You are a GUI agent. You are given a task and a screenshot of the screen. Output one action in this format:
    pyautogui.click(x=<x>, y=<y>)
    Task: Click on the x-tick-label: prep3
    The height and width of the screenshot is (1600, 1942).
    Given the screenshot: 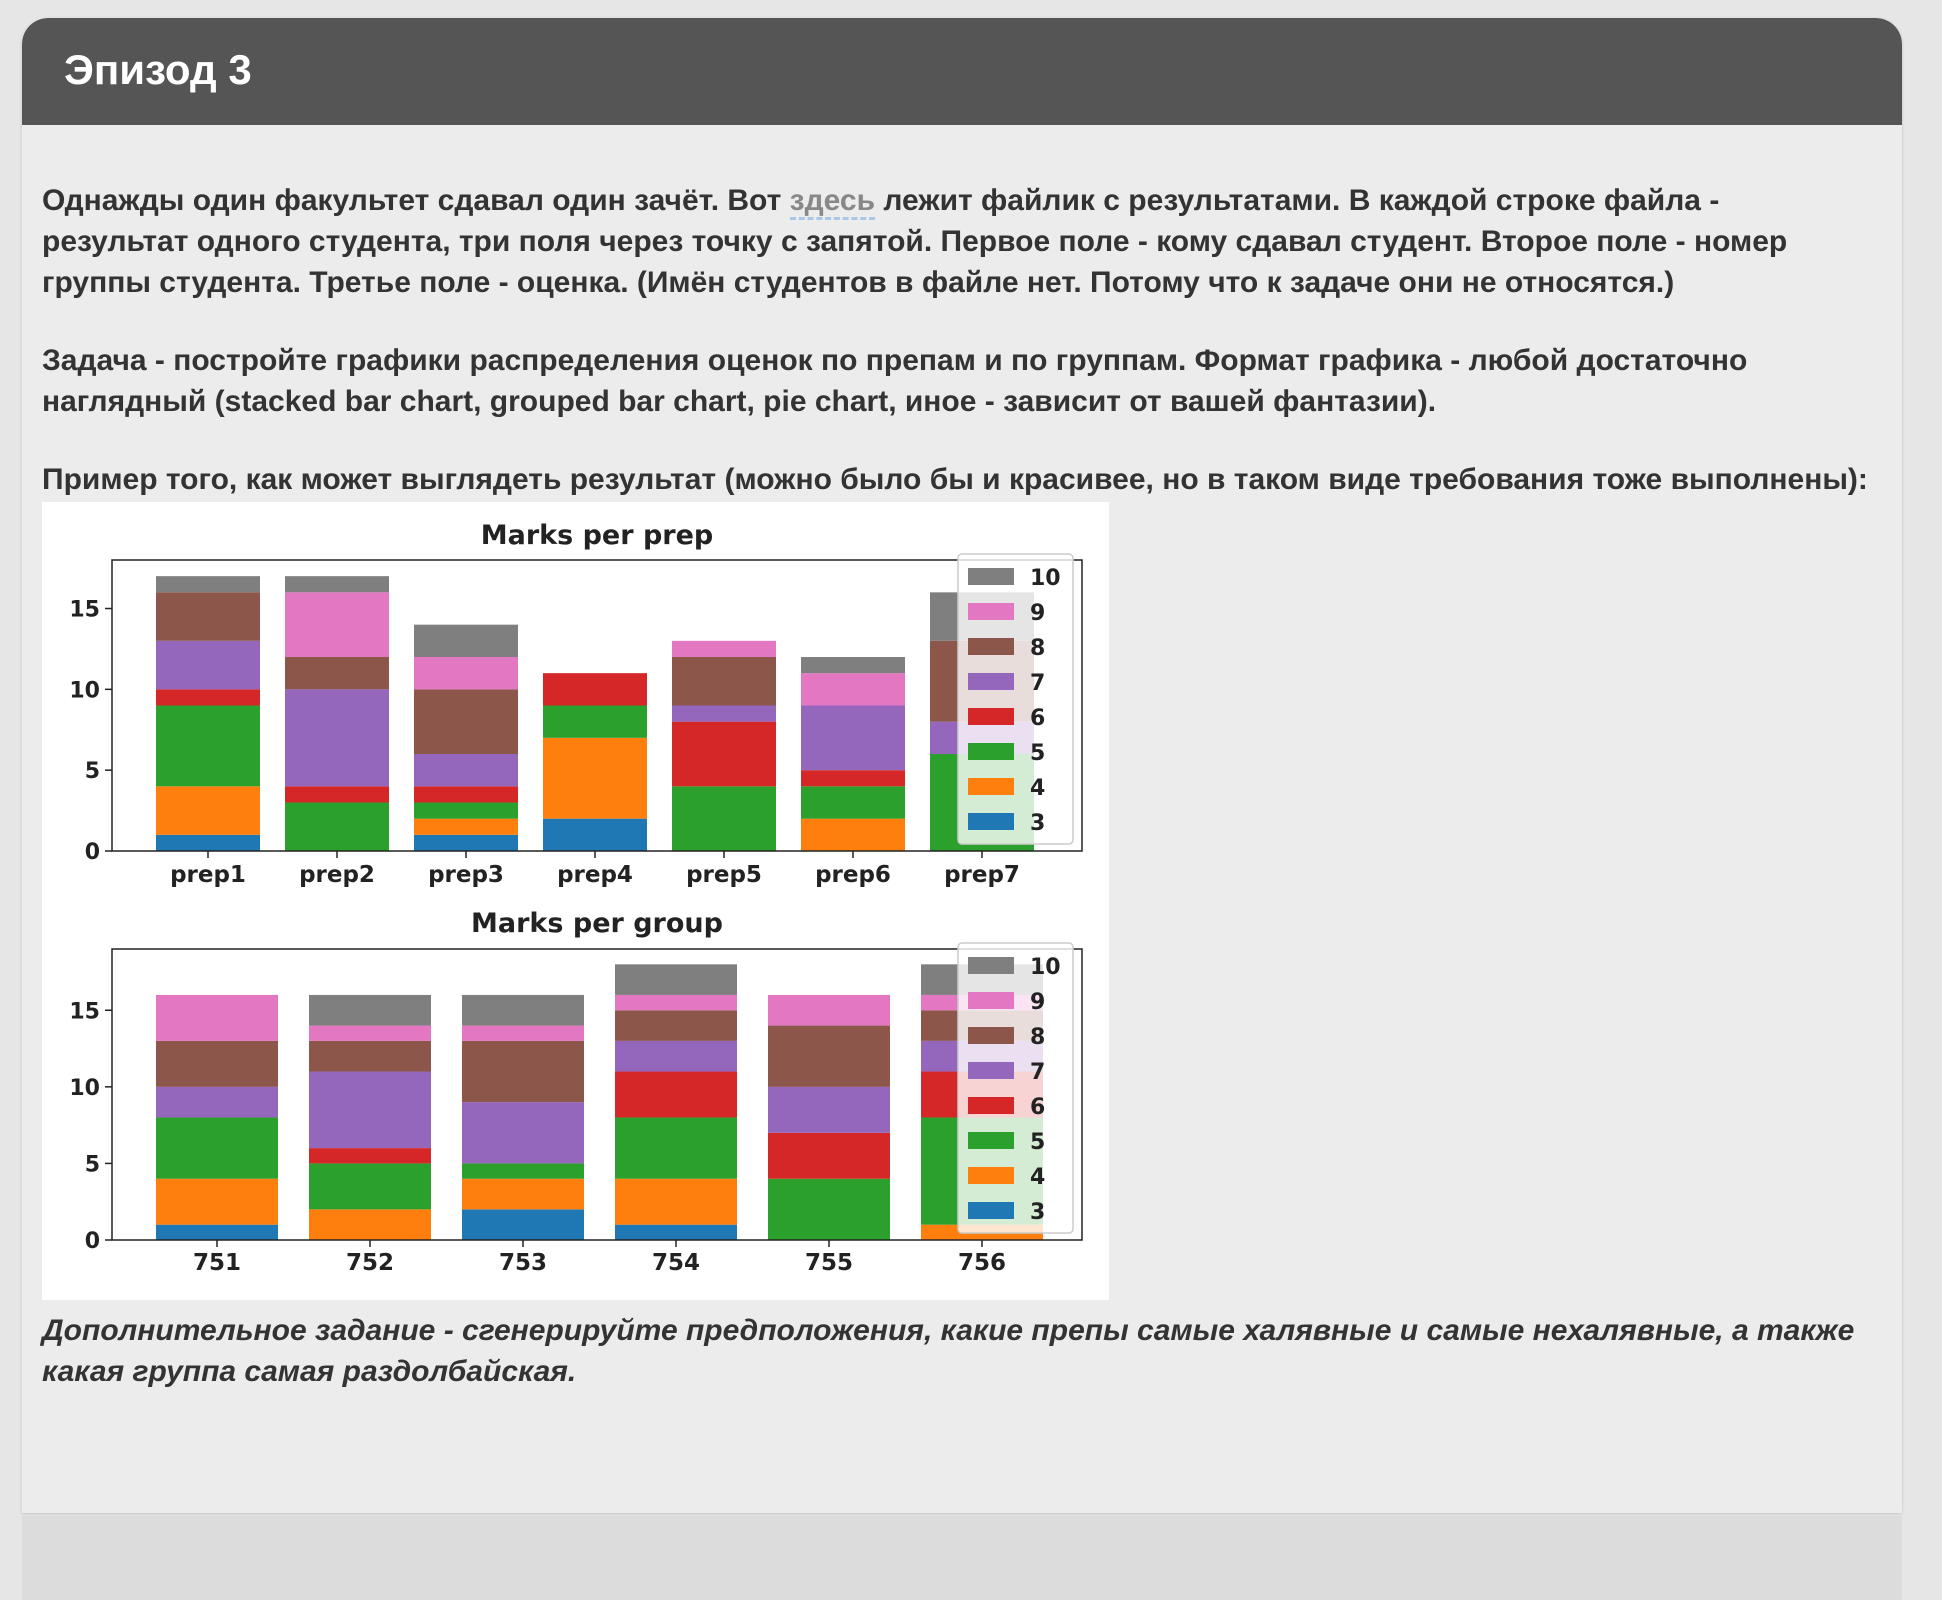 What is the action you would take?
    pyautogui.click(x=466, y=875)
    